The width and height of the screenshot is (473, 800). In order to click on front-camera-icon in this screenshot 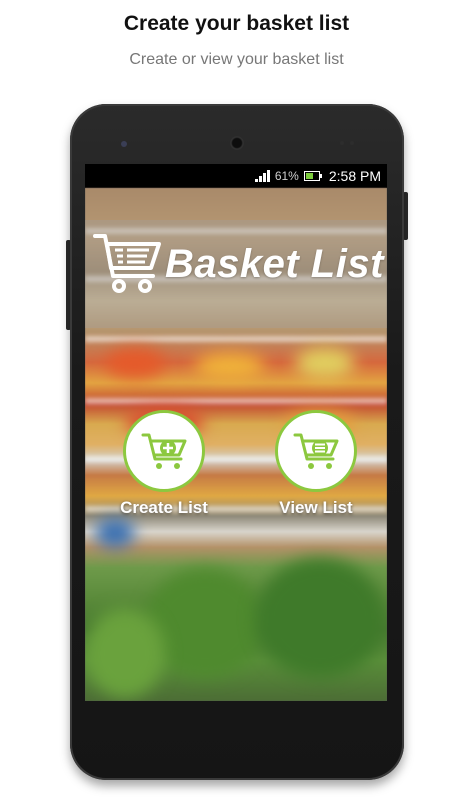, I will do `click(124, 144)`.